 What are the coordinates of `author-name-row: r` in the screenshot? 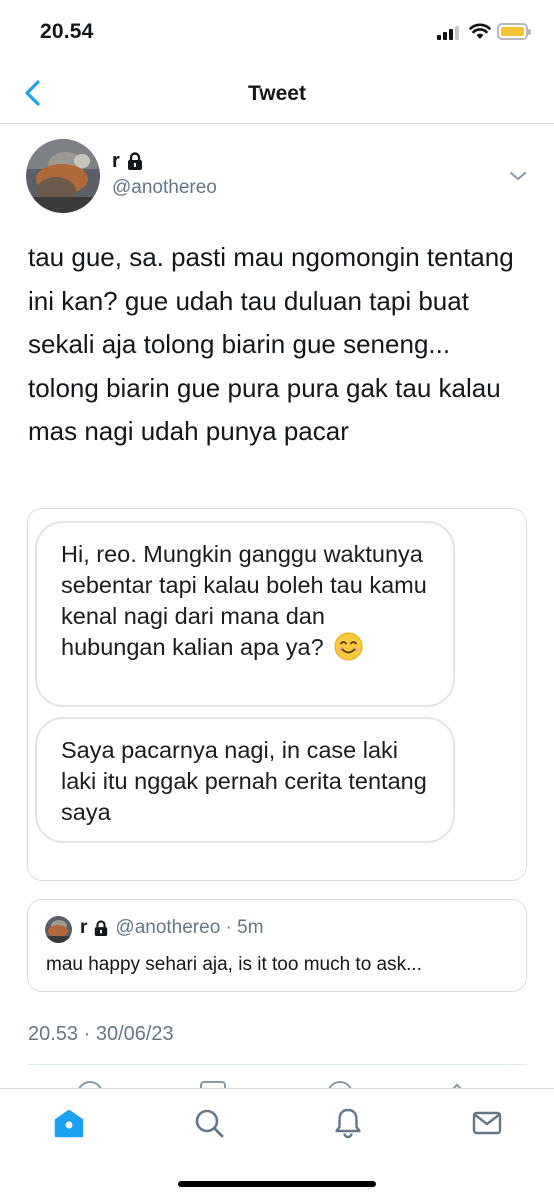 It's located at (128, 161).